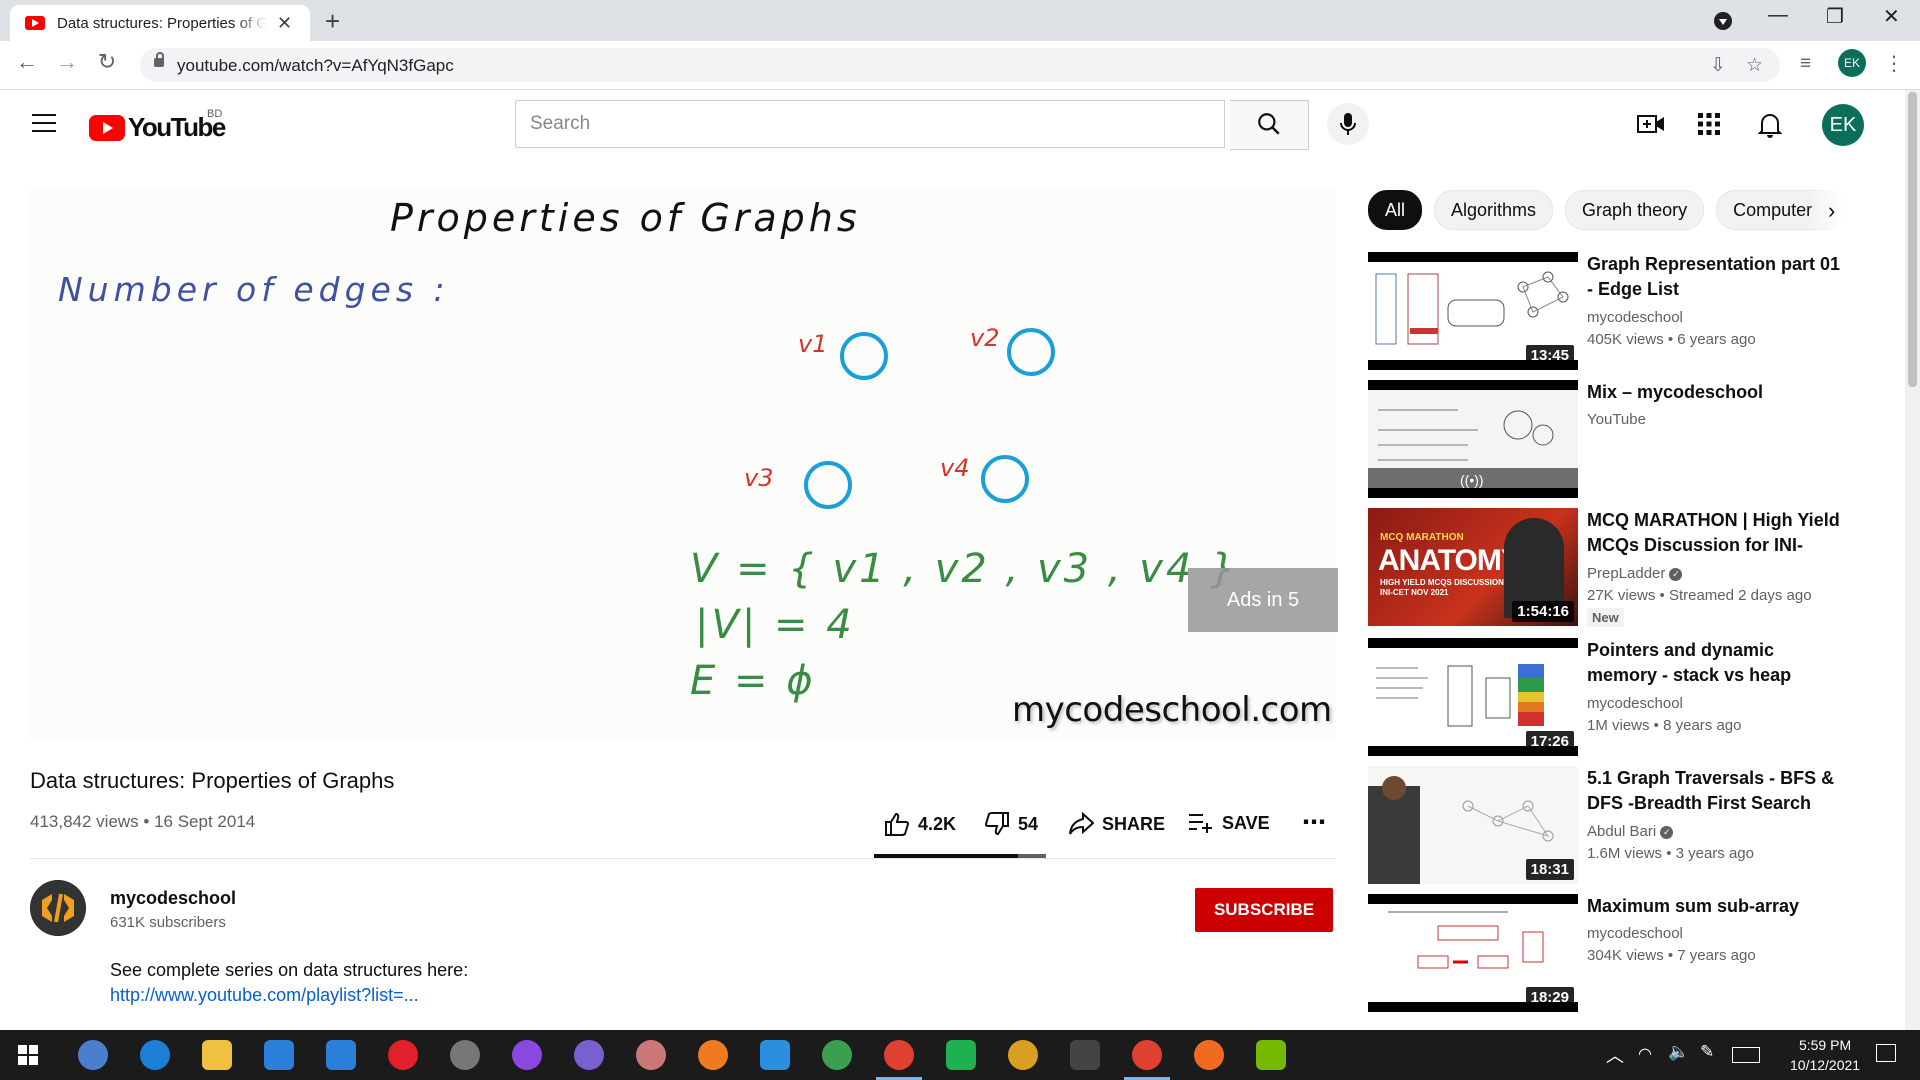 Image resolution: width=1920 pixels, height=1080 pixels. What do you see at coordinates (44, 126) in the screenshot?
I see `hamburger-menu-icon` at bounding box center [44, 126].